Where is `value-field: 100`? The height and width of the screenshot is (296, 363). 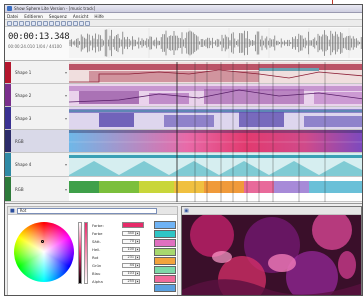 value-field: 100 is located at coordinates (129, 249).